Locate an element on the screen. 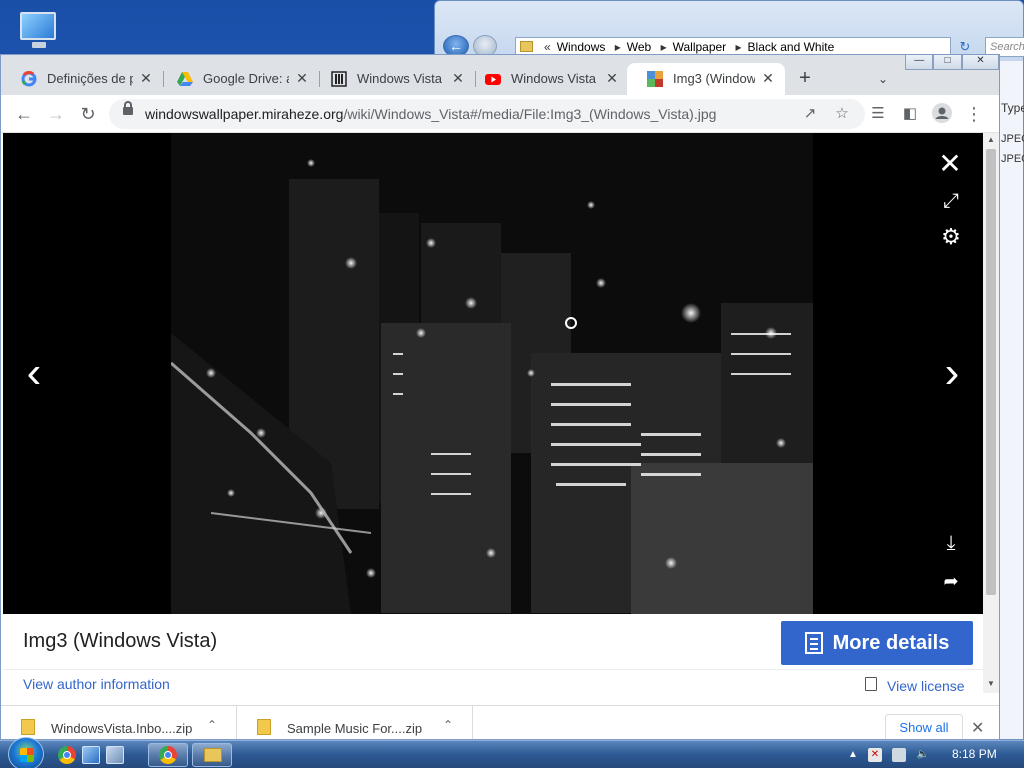  forward-icon: → is located at coordinates (56, 114).